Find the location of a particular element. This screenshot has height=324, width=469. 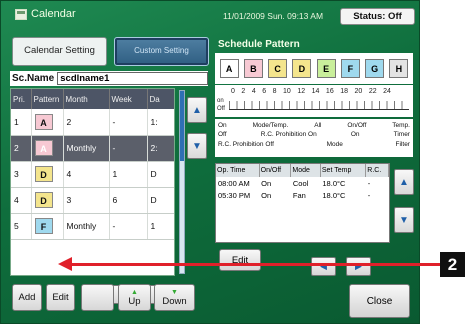

operation-scroll-down-button: ▼ is located at coordinates (404, 220).